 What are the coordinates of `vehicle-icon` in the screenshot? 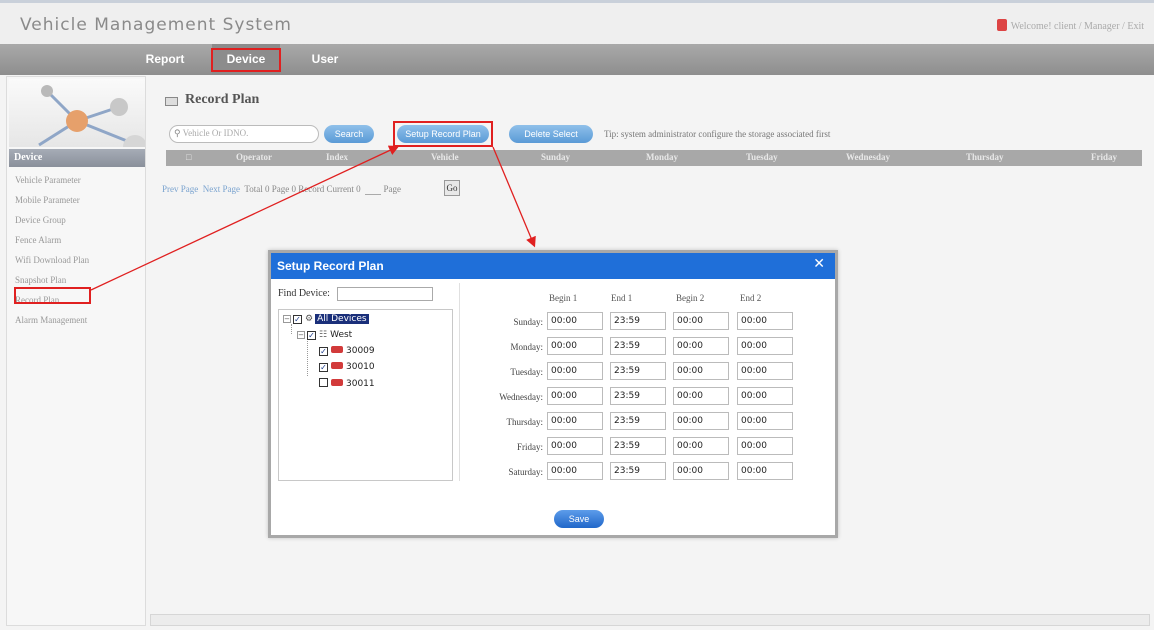 It's located at (337, 365).